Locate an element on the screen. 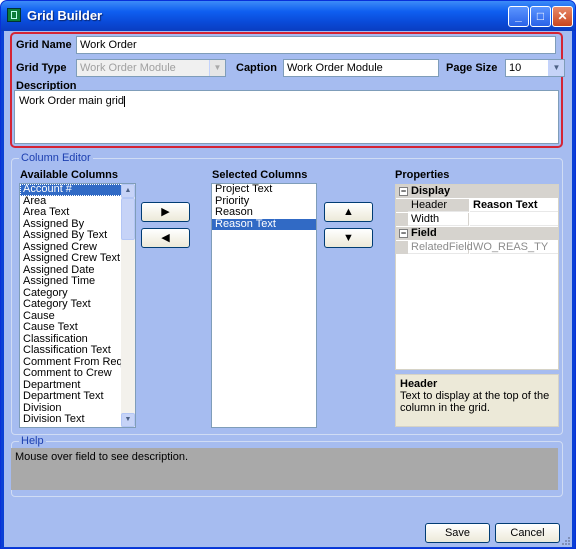  grid-name-input: Work Order is located at coordinates (316, 45).